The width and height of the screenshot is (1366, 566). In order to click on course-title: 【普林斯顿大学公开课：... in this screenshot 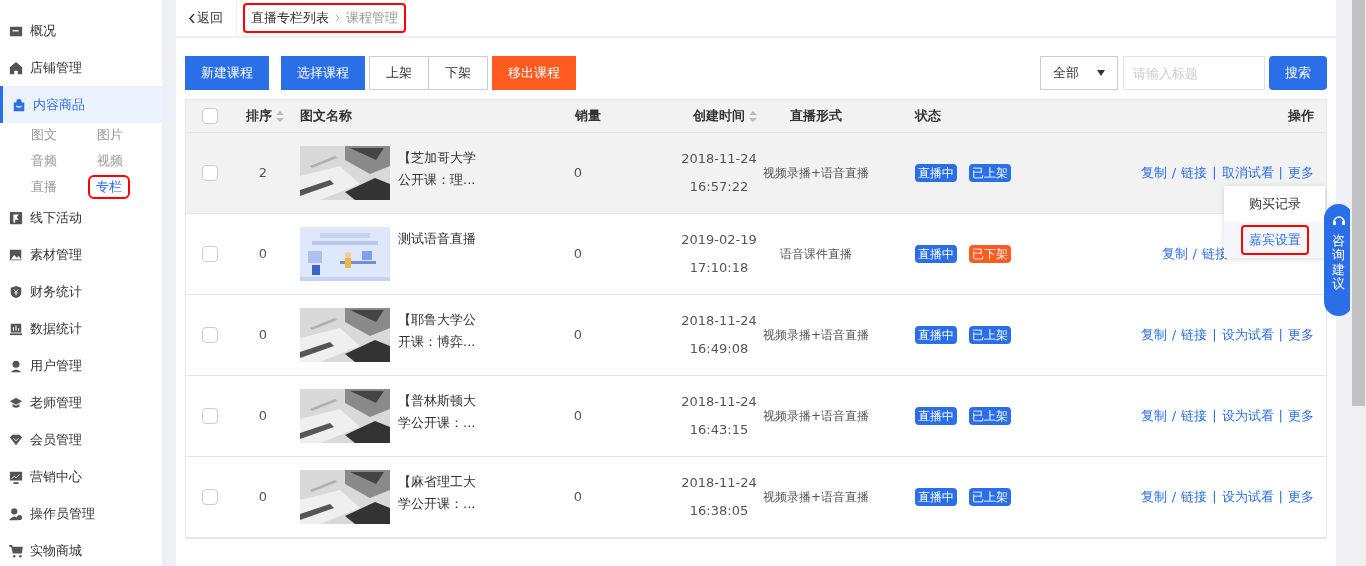, I will do `click(443, 411)`.